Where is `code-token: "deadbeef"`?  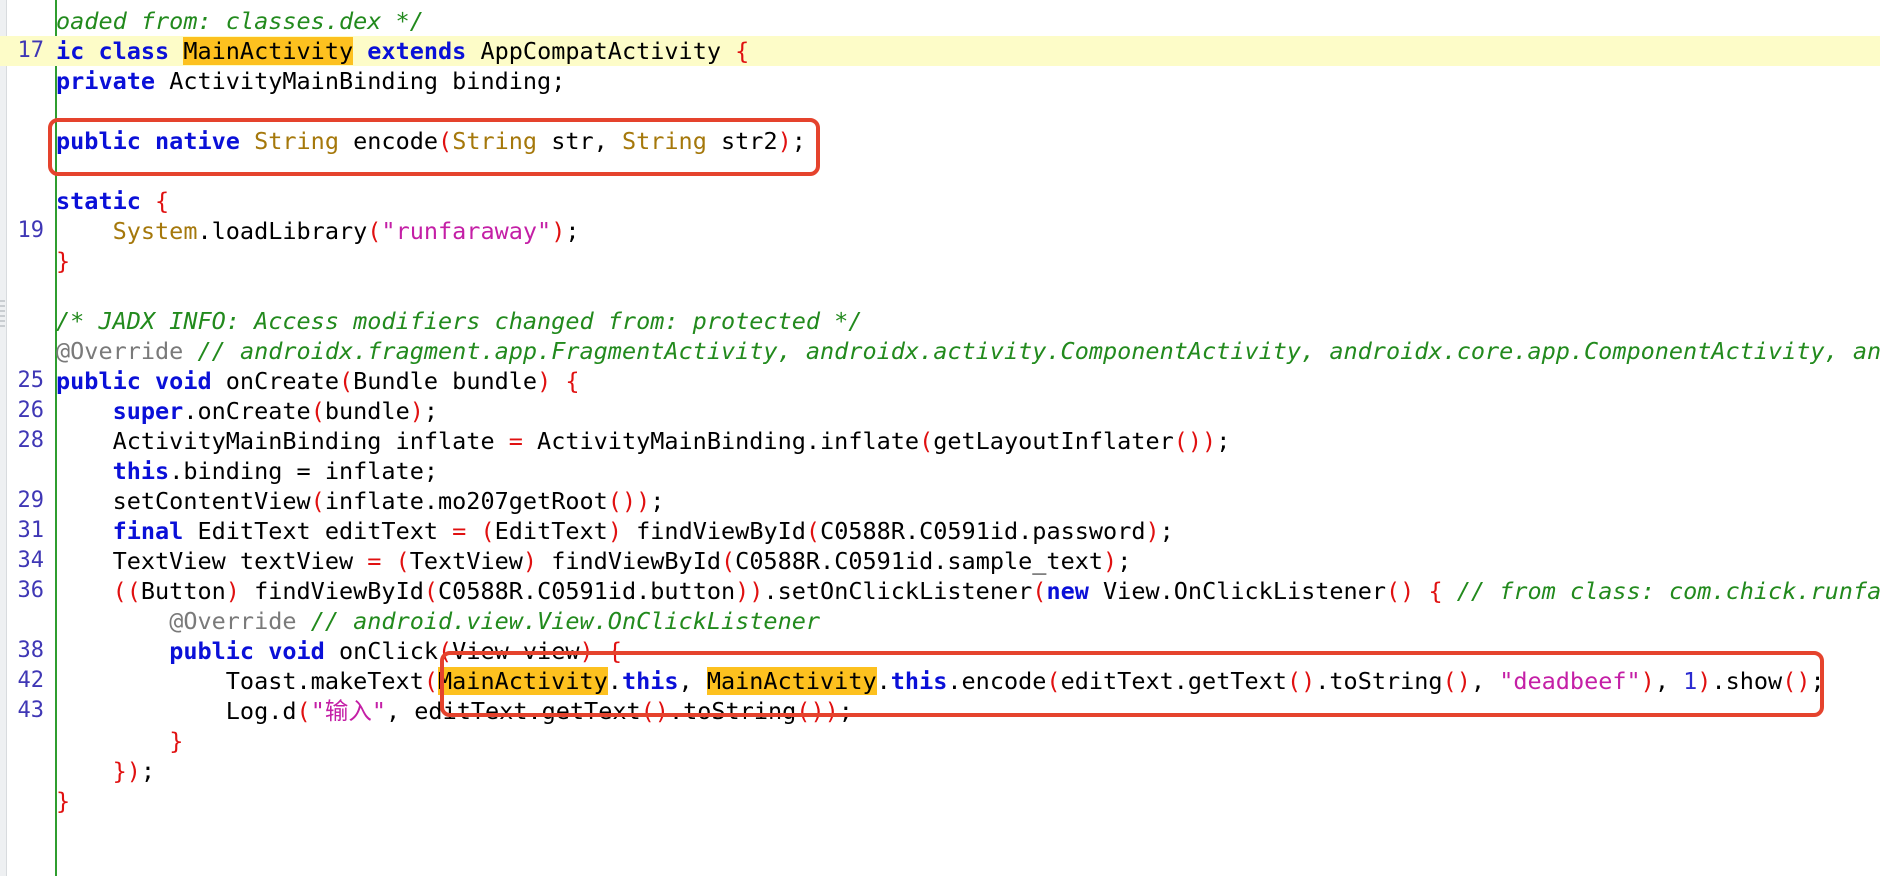
code-token: "deadbeef" is located at coordinates (1570, 681).